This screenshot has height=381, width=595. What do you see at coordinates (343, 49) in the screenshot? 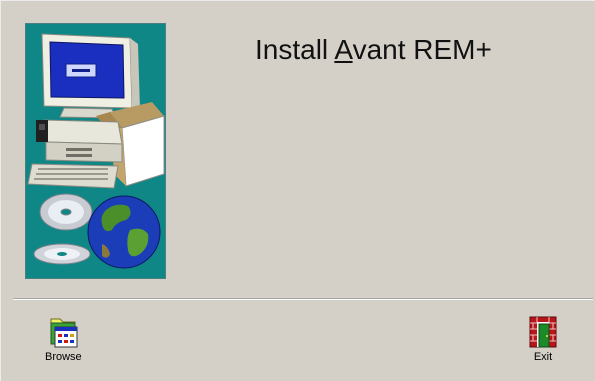
I see `install-accelerator-key: A` at bounding box center [343, 49].